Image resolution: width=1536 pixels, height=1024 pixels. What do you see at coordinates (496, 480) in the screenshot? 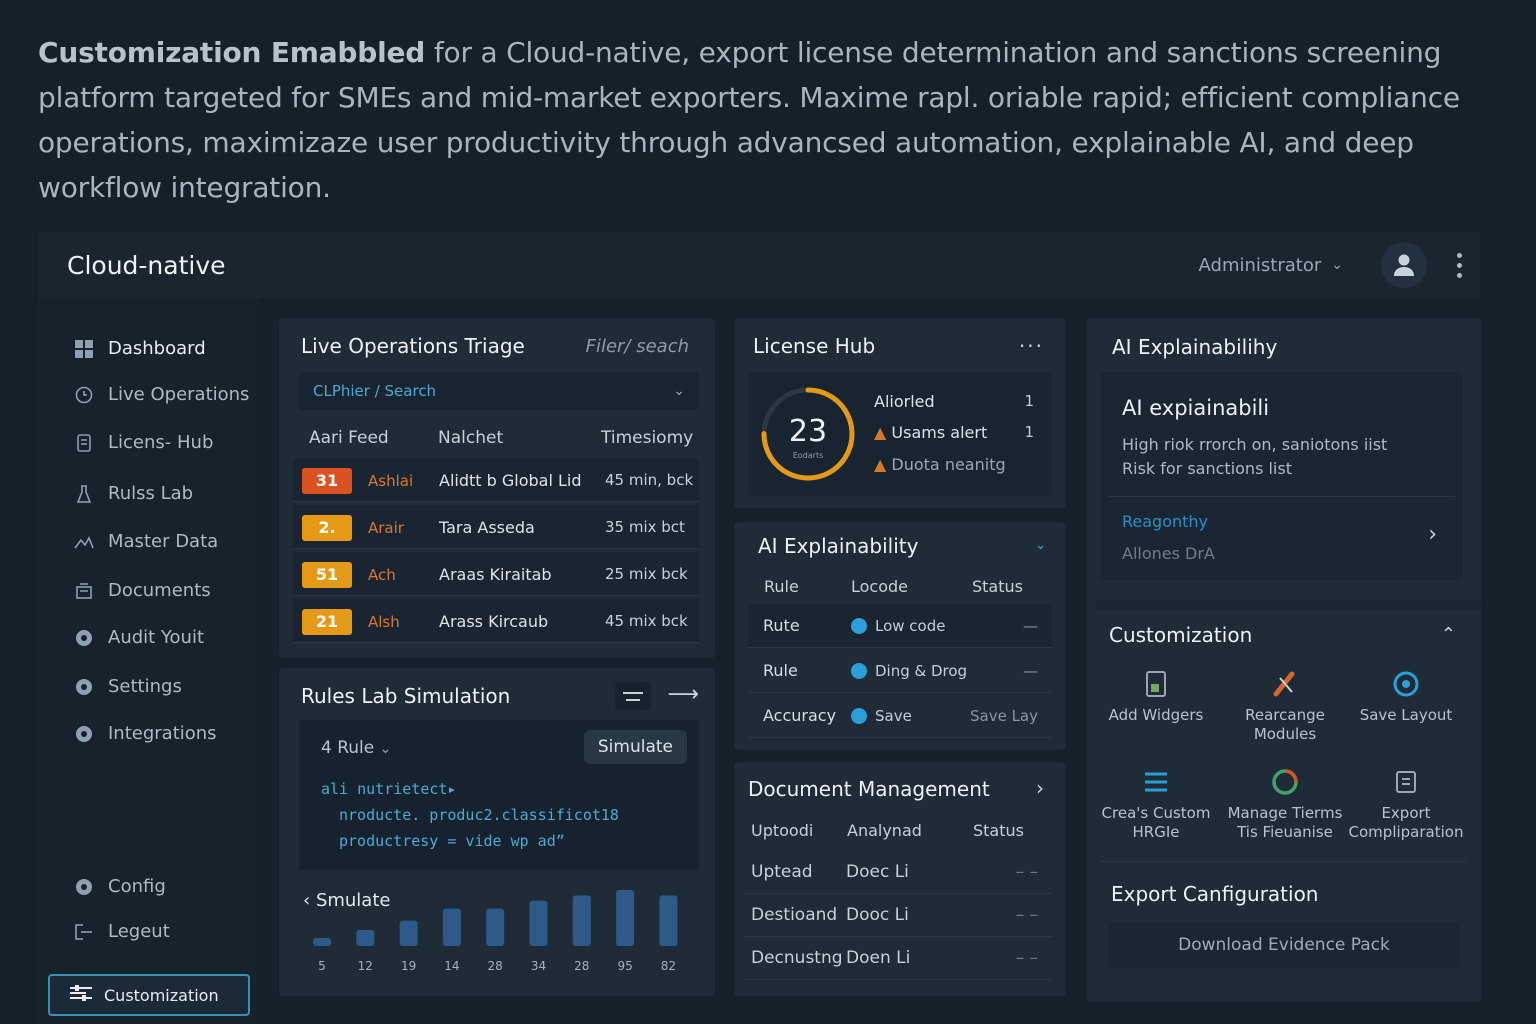
I see `table-row: 31 Ashlai Alidtt b Global Lid 45 min, bck` at bounding box center [496, 480].